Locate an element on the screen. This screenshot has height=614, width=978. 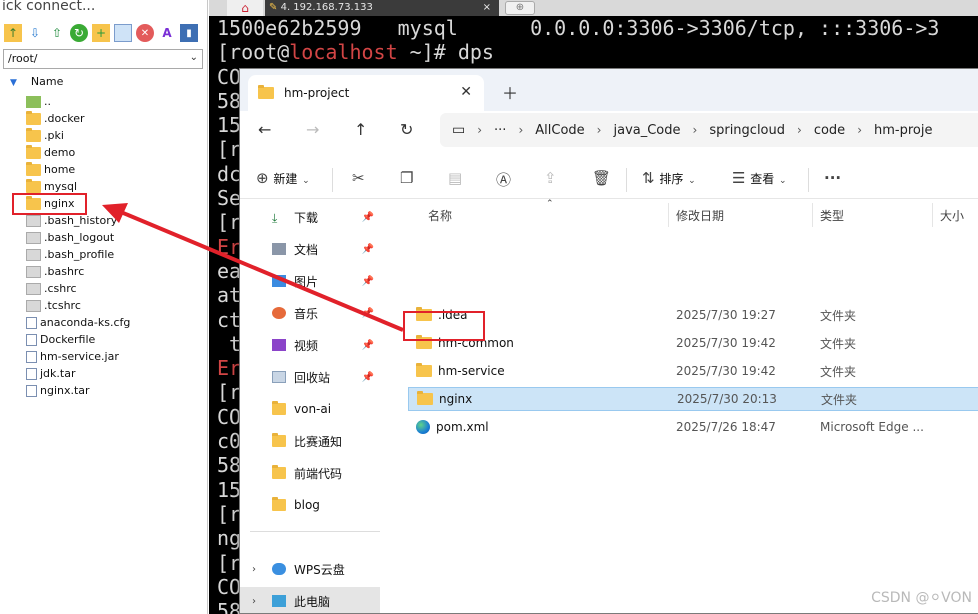
column-header-type: 类型 is located at coordinates (832, 215).